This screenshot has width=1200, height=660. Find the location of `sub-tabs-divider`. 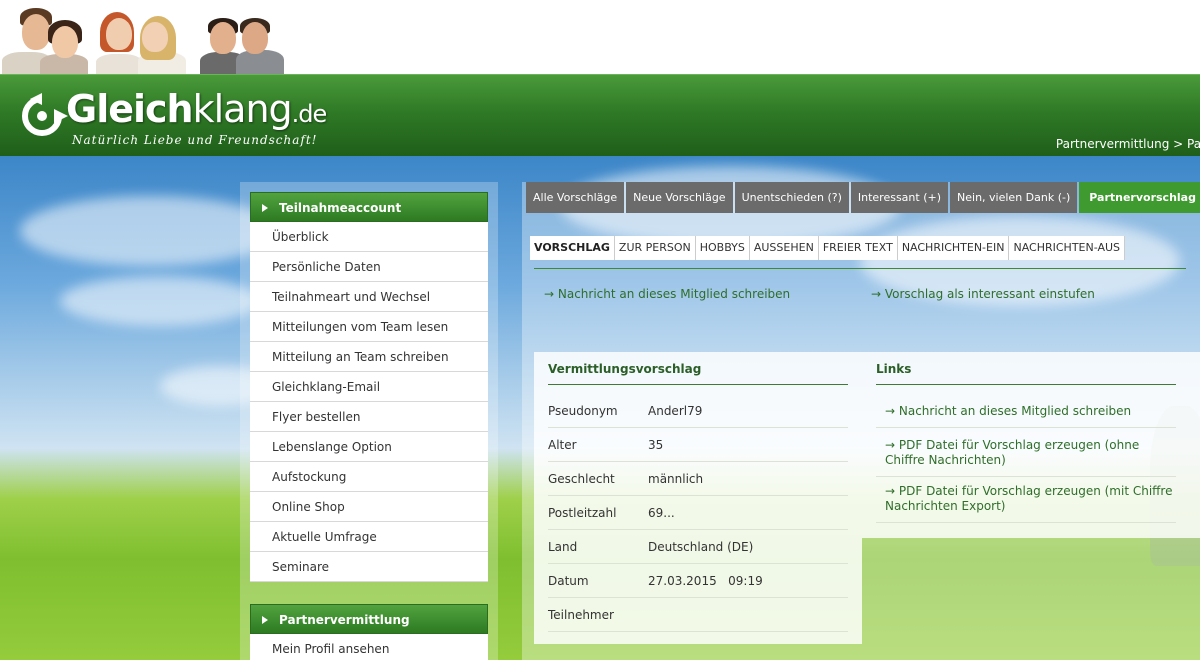

sub-tabs-divider is located at coordinates (860, 268).